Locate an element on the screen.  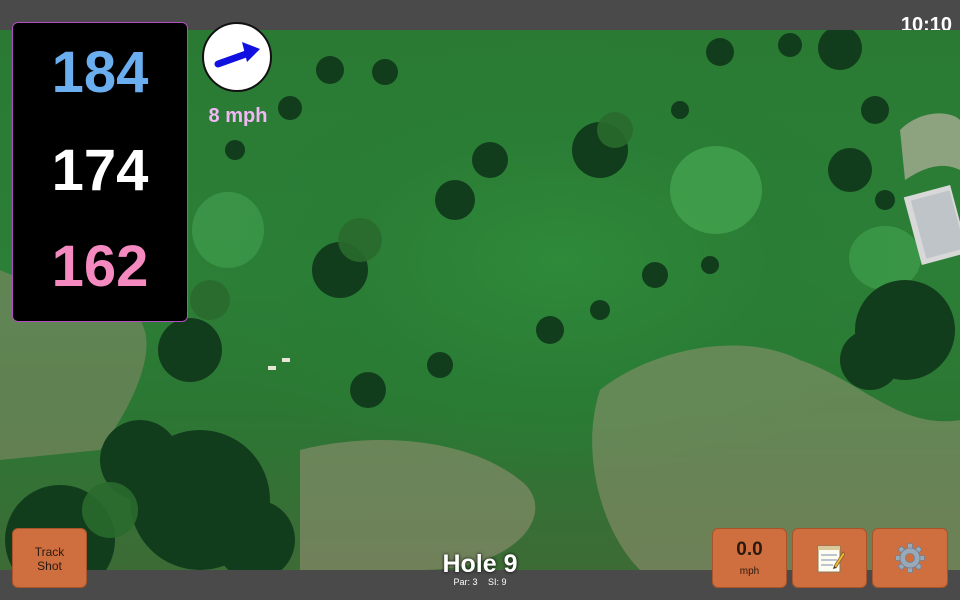
front-yardage: 162 is located at coordinates (100, 266).